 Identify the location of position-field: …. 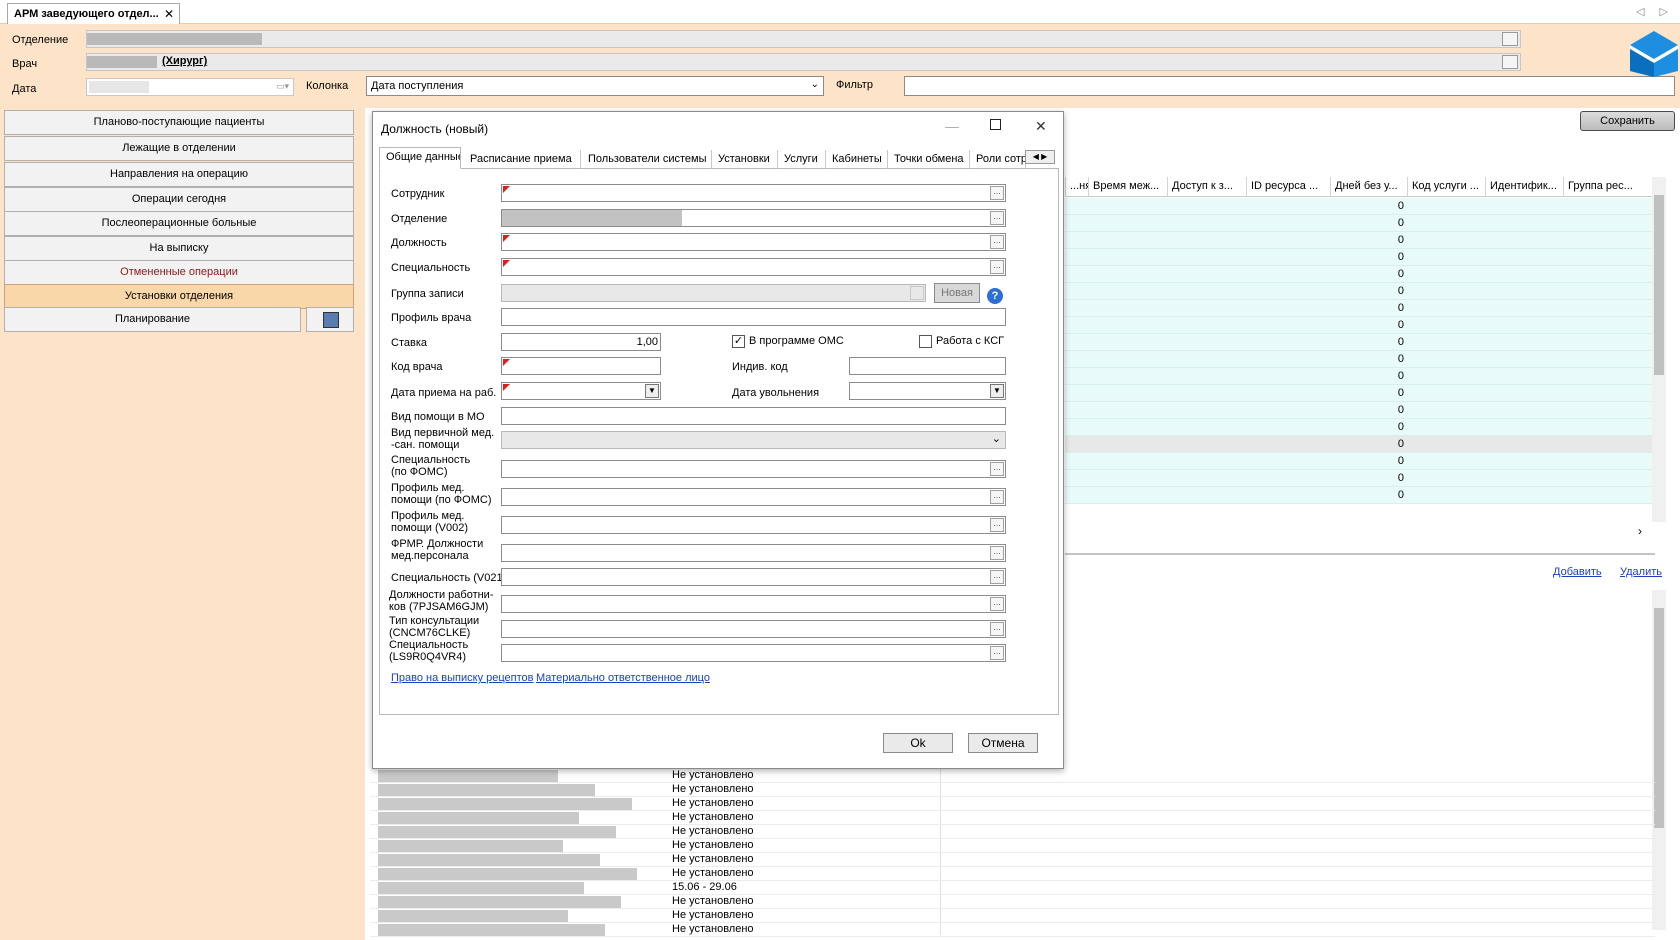
(753, 242).